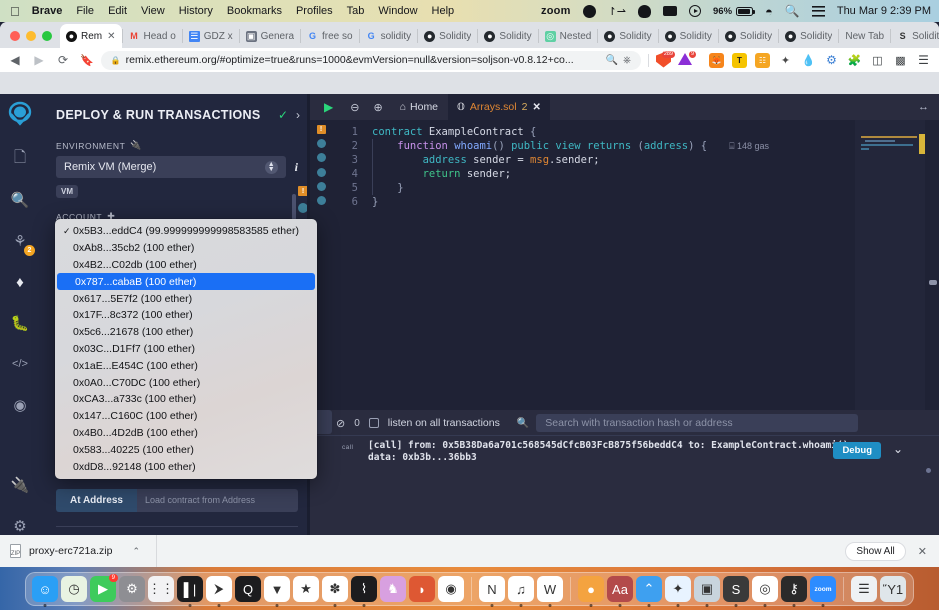  I want to click on zoom-status-item: zoom, so click(556, 11).